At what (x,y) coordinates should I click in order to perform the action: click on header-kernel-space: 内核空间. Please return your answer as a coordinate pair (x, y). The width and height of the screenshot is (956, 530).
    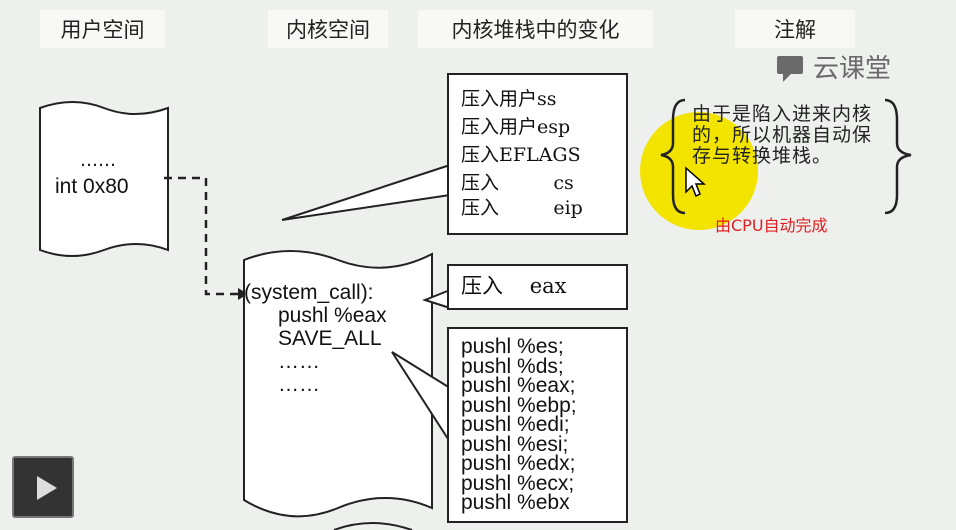
    Looking at the image, I should click on (328, 29).